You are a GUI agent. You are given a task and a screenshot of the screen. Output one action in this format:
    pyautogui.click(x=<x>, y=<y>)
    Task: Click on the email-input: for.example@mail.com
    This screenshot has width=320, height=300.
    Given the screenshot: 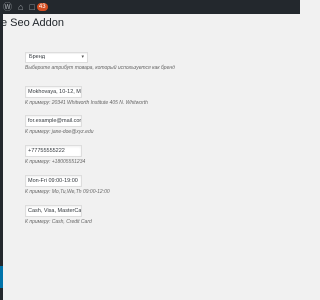 What is the action you would take?
    pyautogui.click(x=53, y=121)
    